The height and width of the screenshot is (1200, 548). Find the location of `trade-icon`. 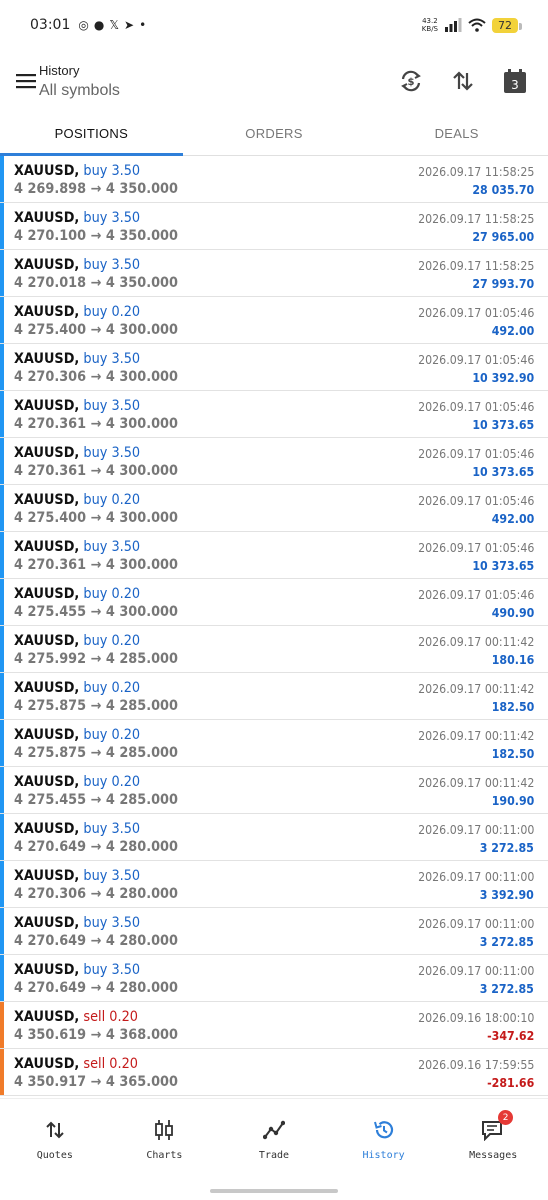

trade-icon is located at coordinates (273, 1130).